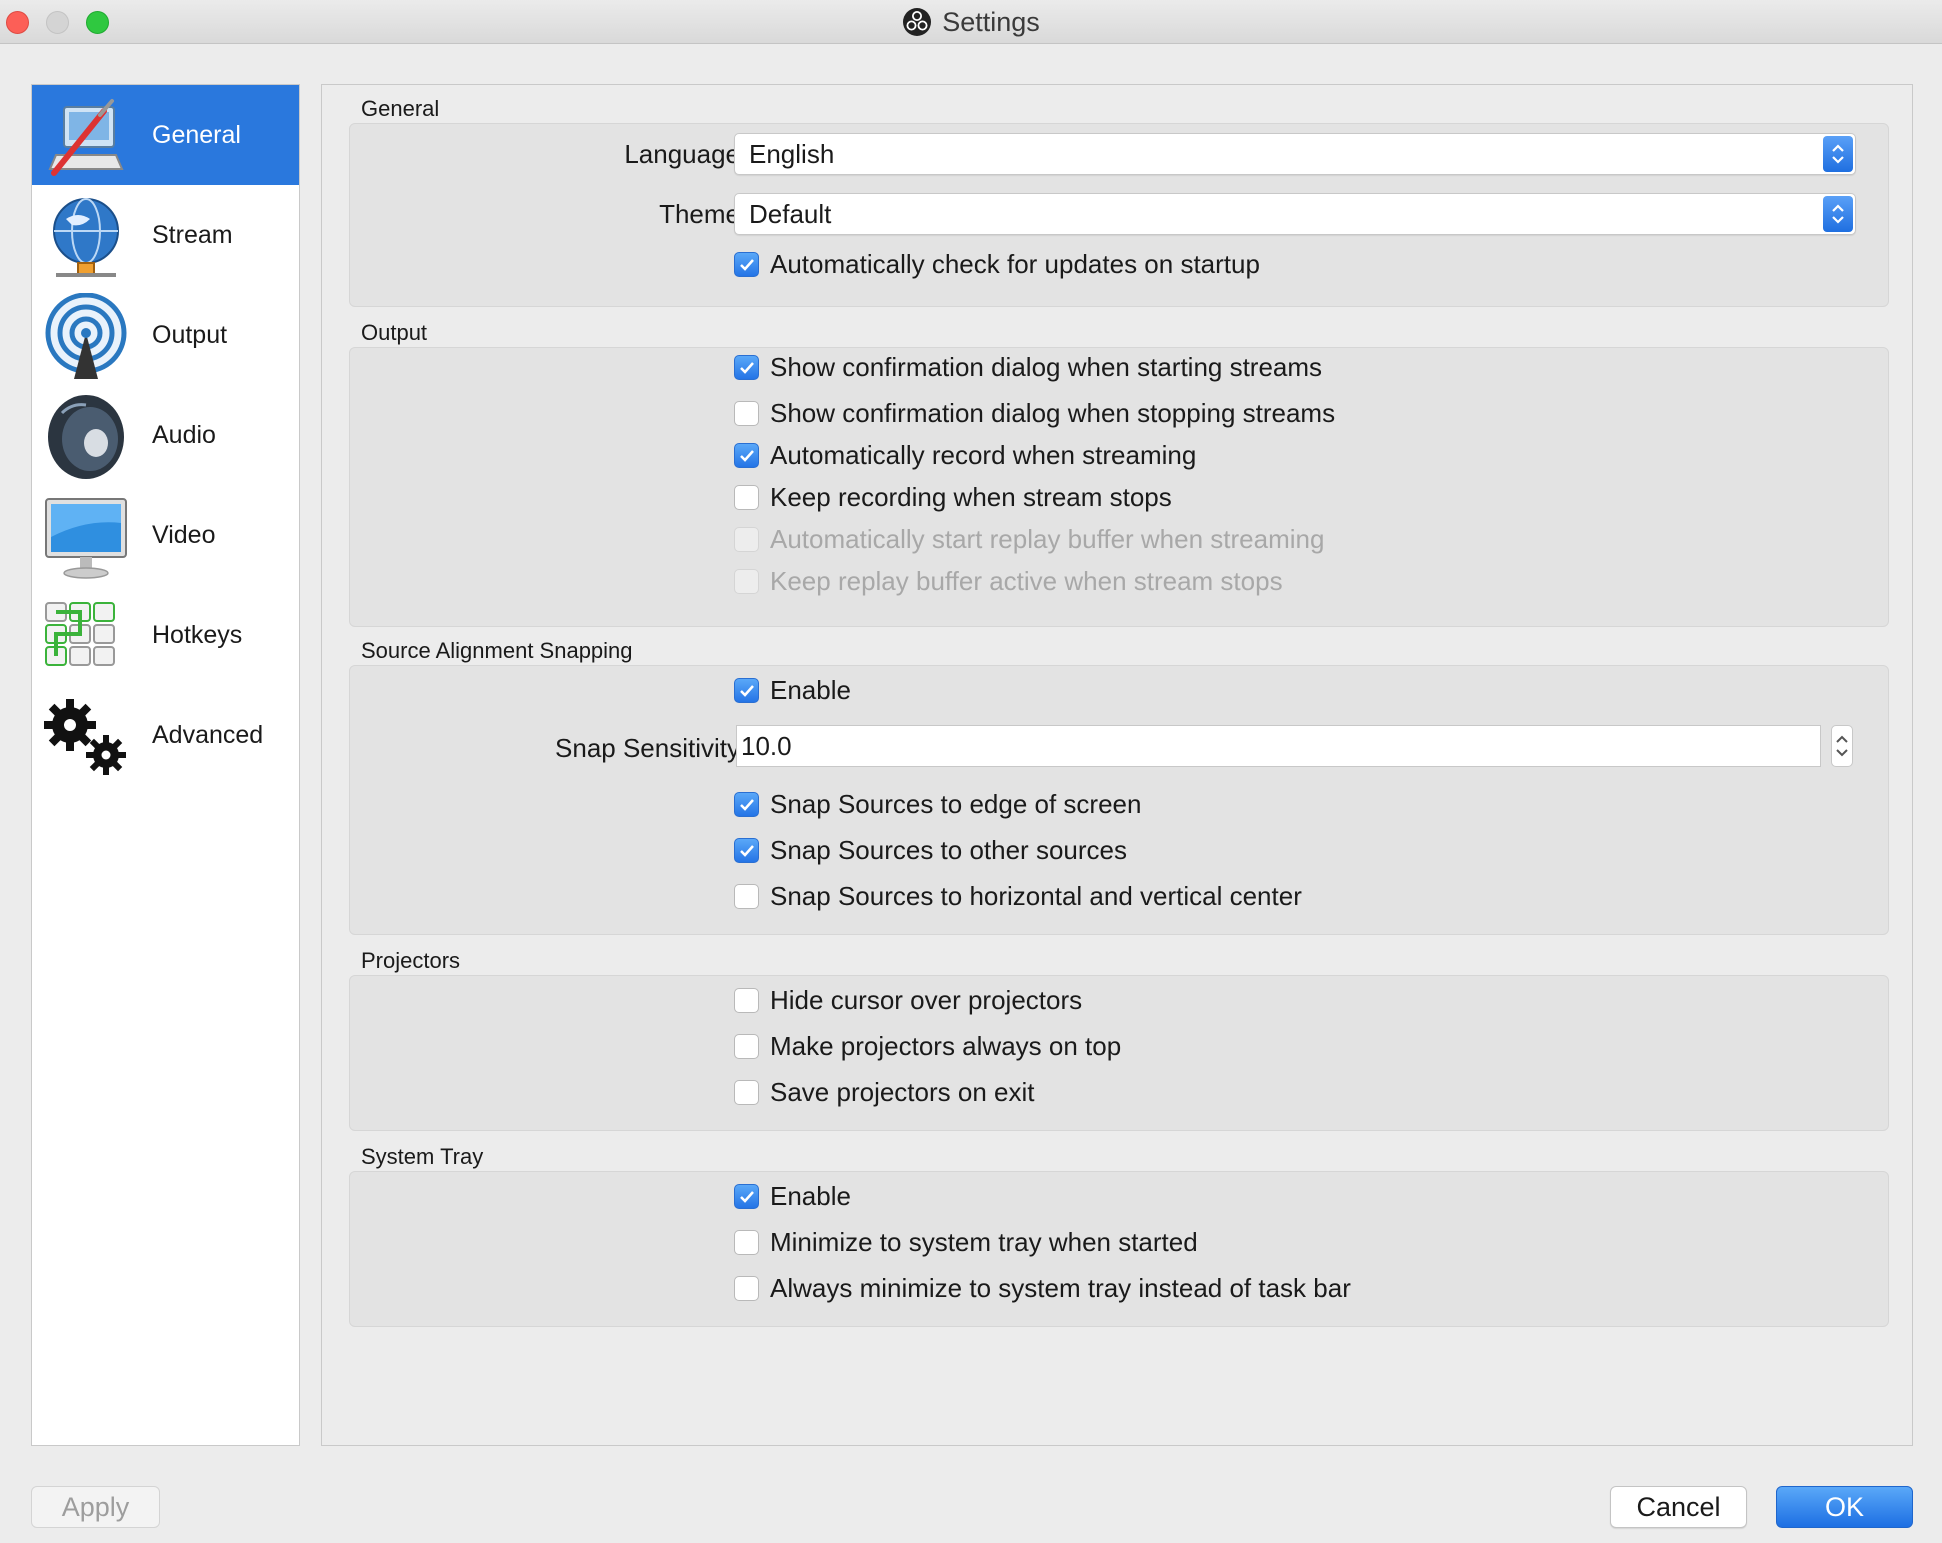 Image resolution: width=1942 pixels, height=1543 pixels. Describe the element at coordinates (699, 214) in the screenshot. I see `theme-label: Theme` at that location.